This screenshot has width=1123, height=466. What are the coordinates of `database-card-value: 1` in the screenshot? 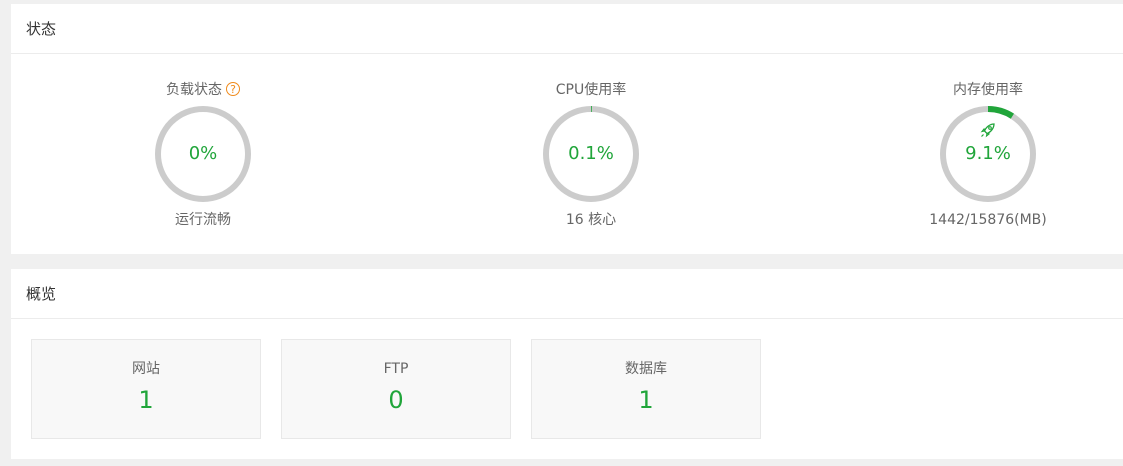 It's located at (646, 400).